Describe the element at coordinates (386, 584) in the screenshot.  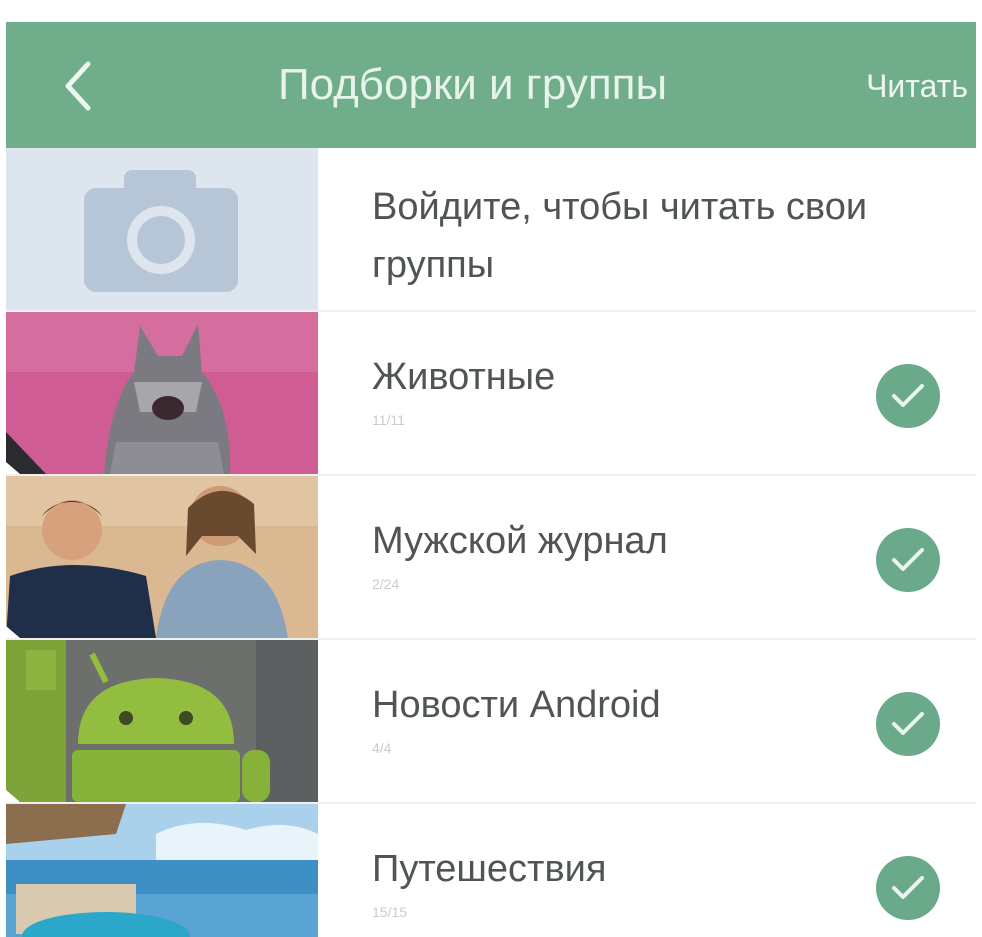
I see `list-item-count: 2/24` at that location.